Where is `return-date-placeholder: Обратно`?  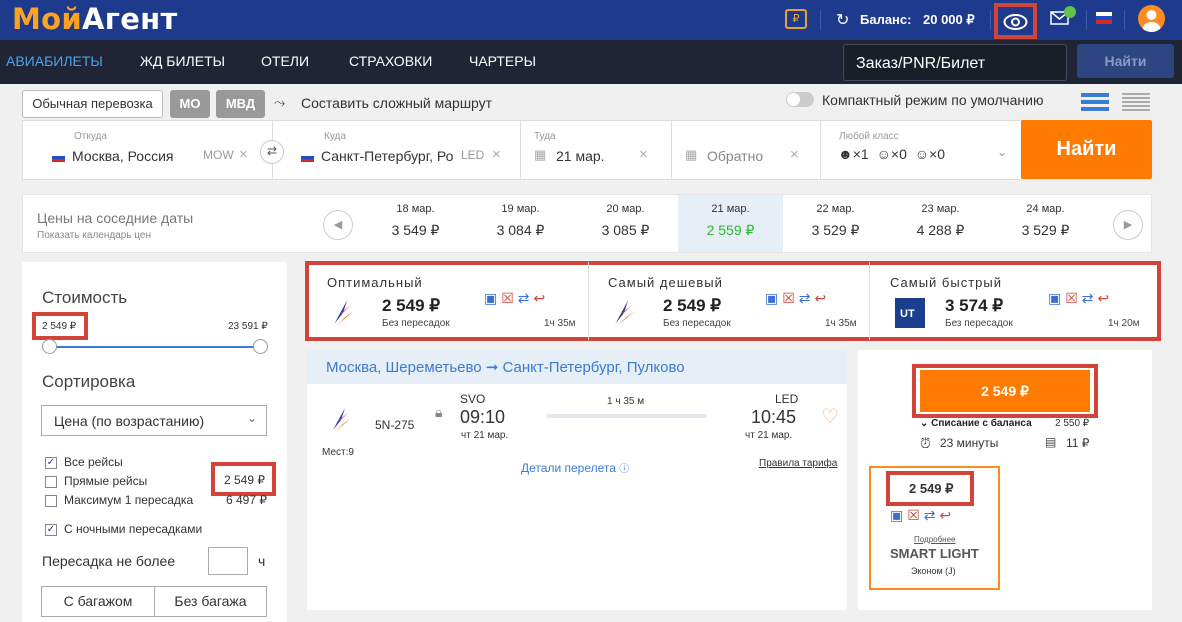 return-date-placeholder: Обратно is located at coordinates (735, 156).